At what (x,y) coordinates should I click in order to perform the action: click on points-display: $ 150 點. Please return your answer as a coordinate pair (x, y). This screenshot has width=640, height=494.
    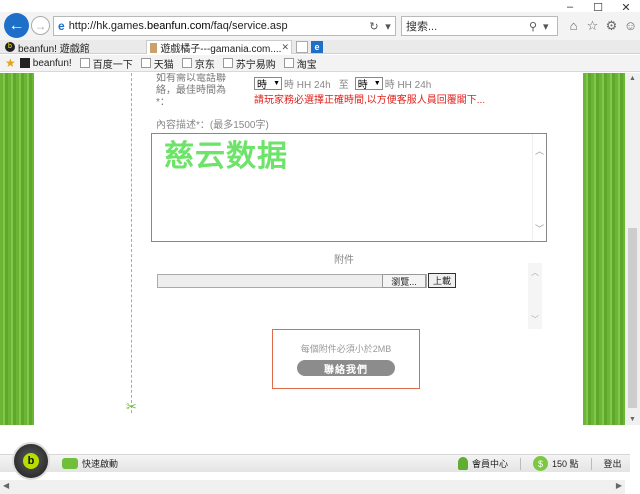
    Looking at the image, I should click on (556, 463).